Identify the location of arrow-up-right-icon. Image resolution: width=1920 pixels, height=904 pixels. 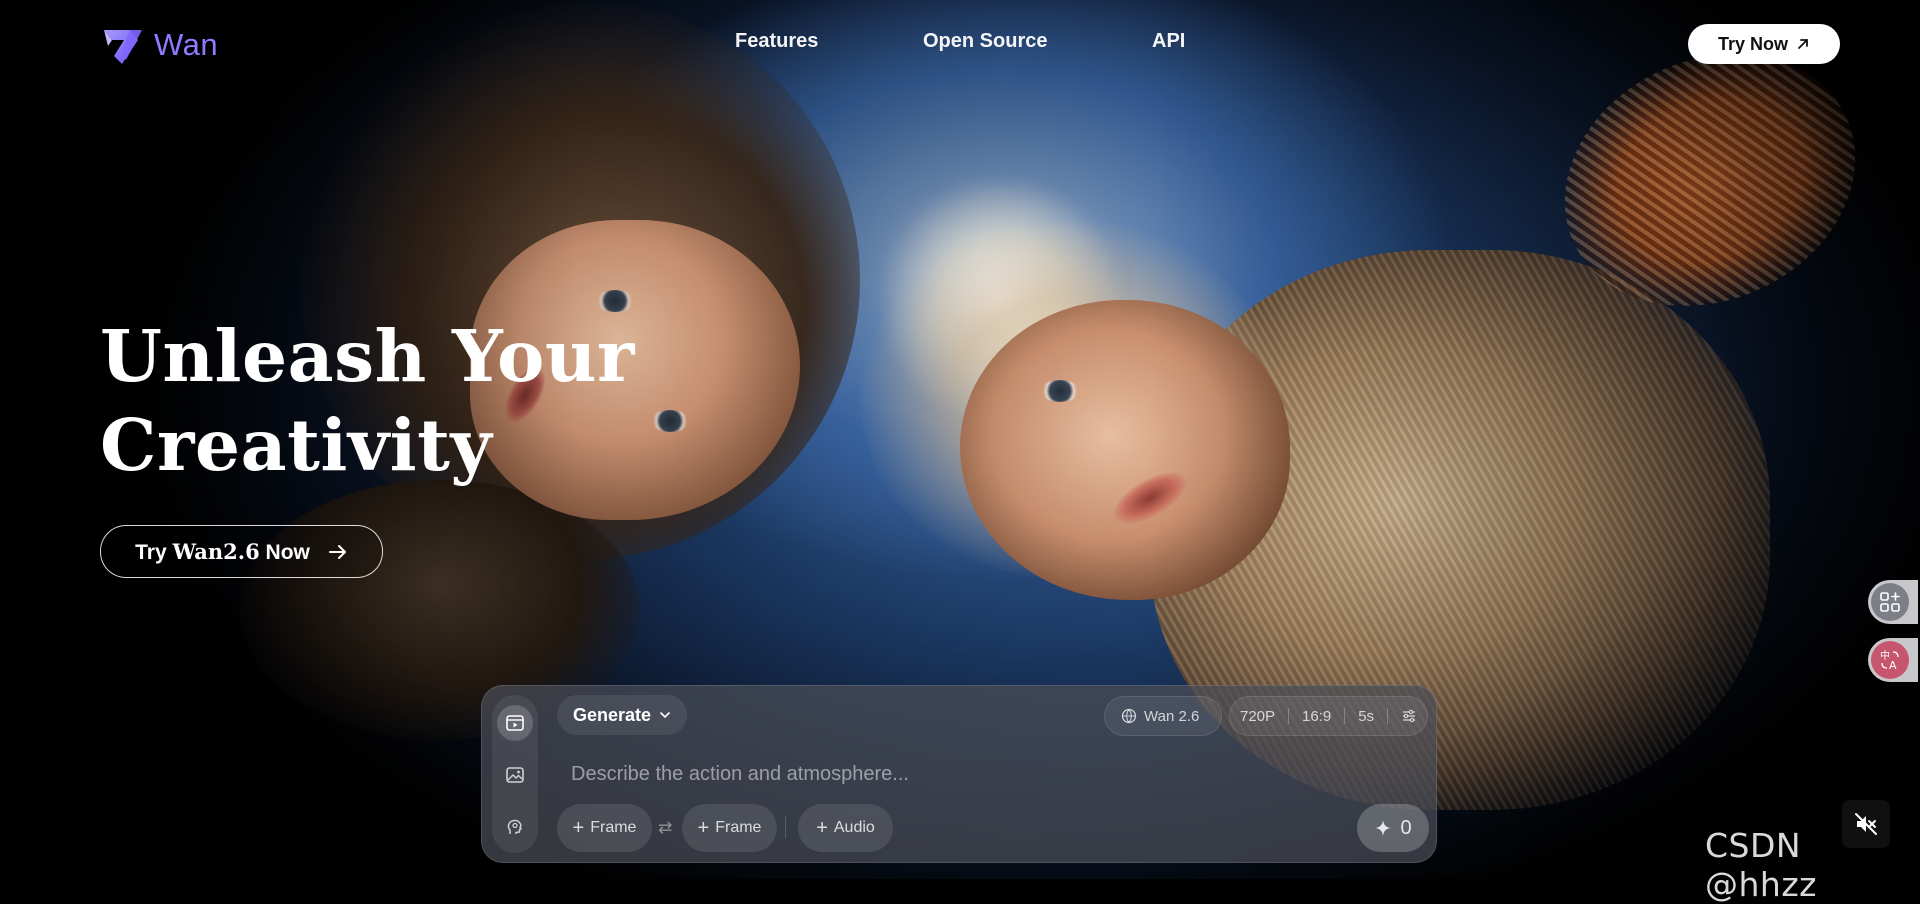
(1803, 44).